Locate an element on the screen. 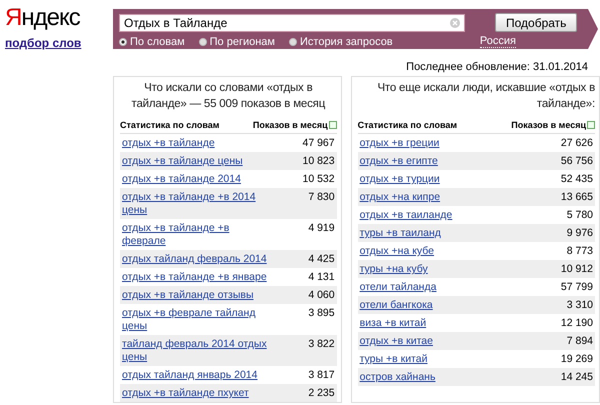 This screenshot has height=405, width=600. last-update-text: Последнее обновление: 31.01.2014 is located at coordinates (497, 67).